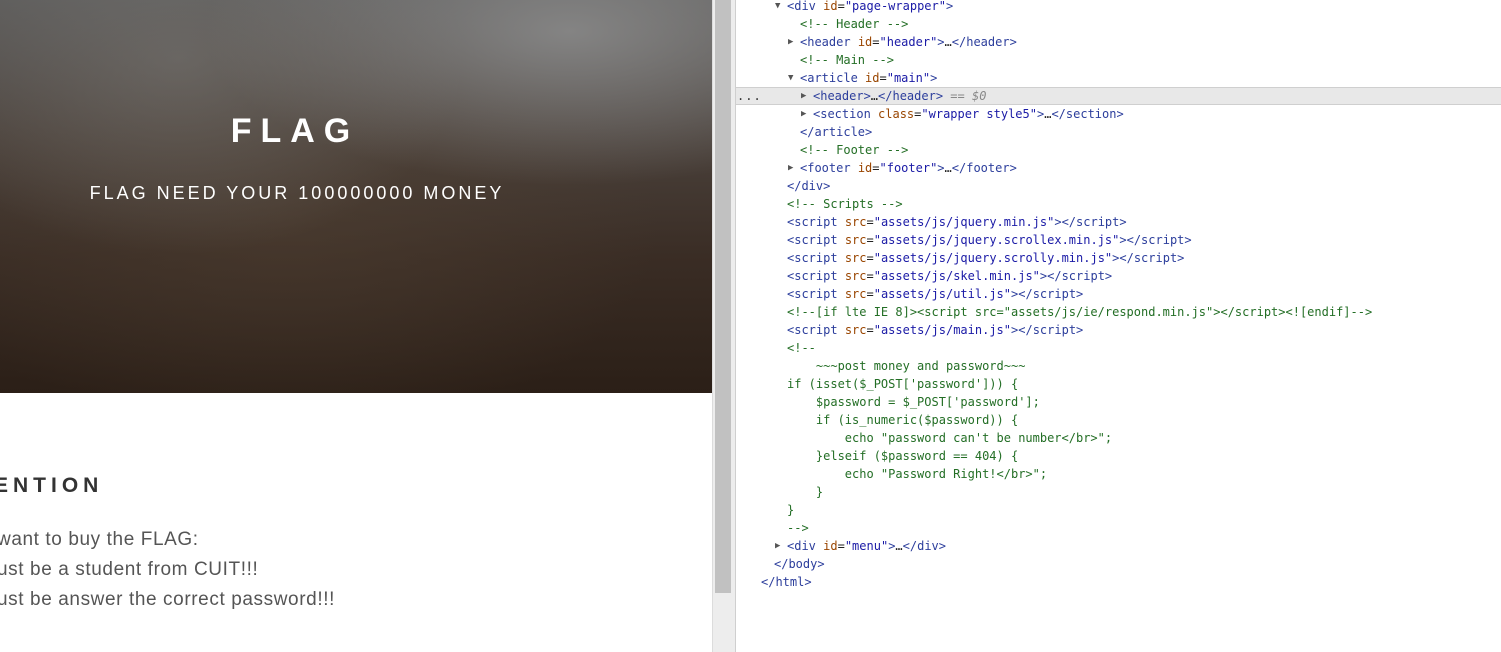 The height and width of the screenshot is (652, 1501). What do you see at coordinates (1118, 42) in the screenshot?
I see `dom-node-line: ▶ <header id="header">…</header>` at bounding box center [1118, 42].